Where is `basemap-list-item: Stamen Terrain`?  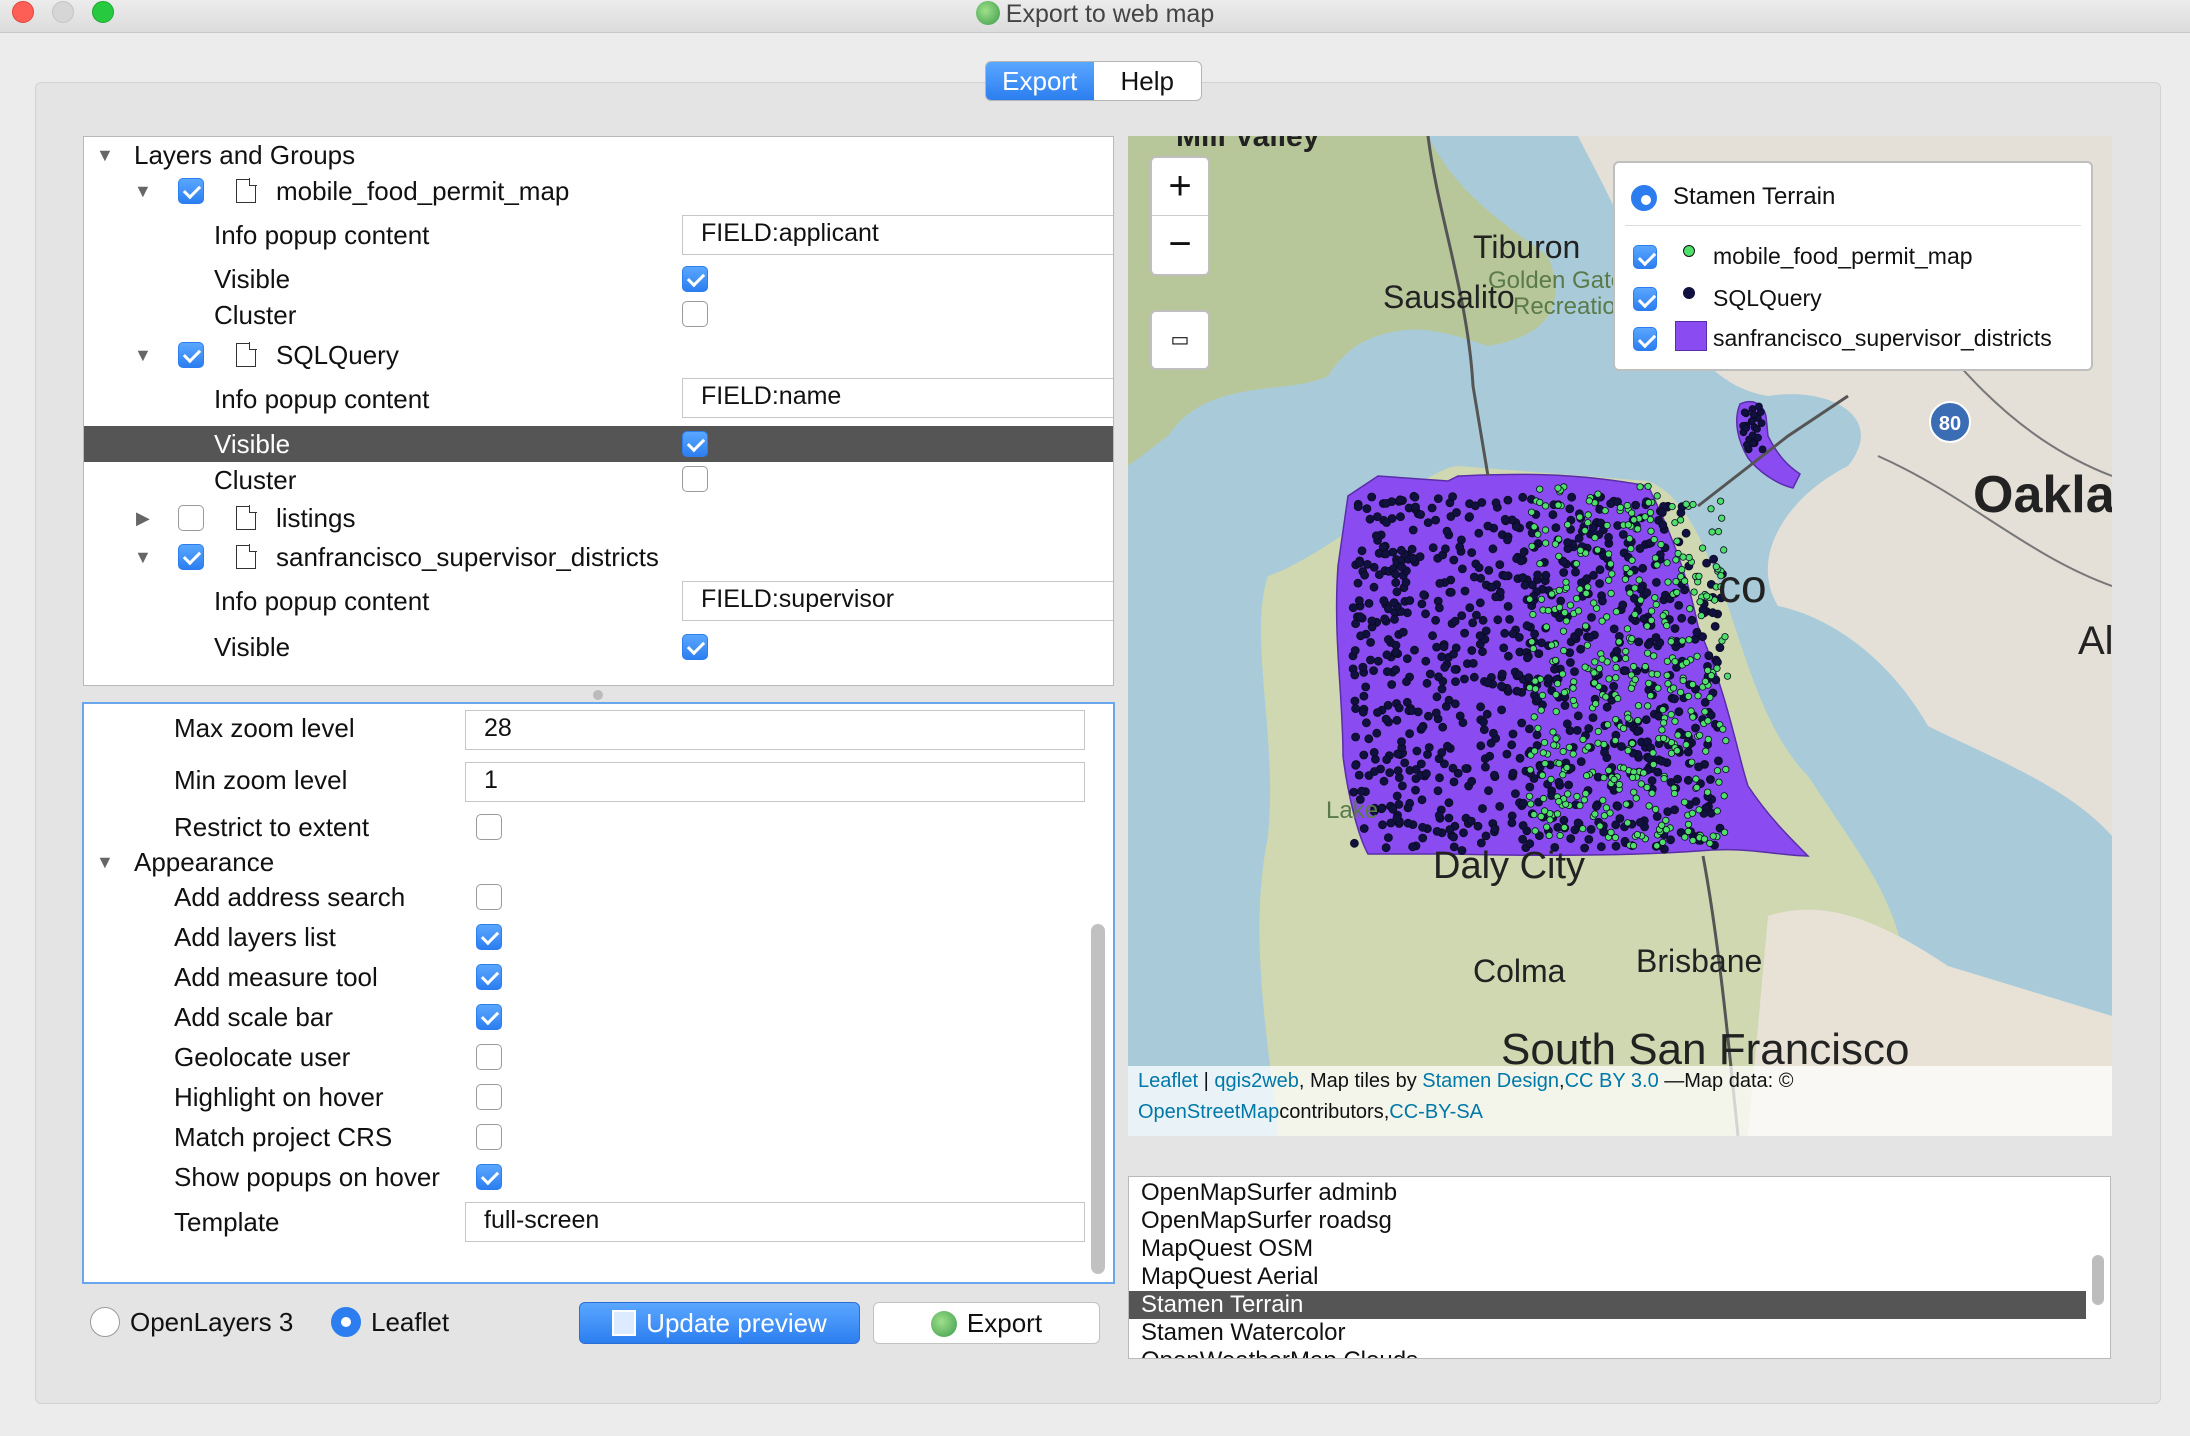
basemap-list-item: Stamen Terrain is located at coordinates (1607, 1305).